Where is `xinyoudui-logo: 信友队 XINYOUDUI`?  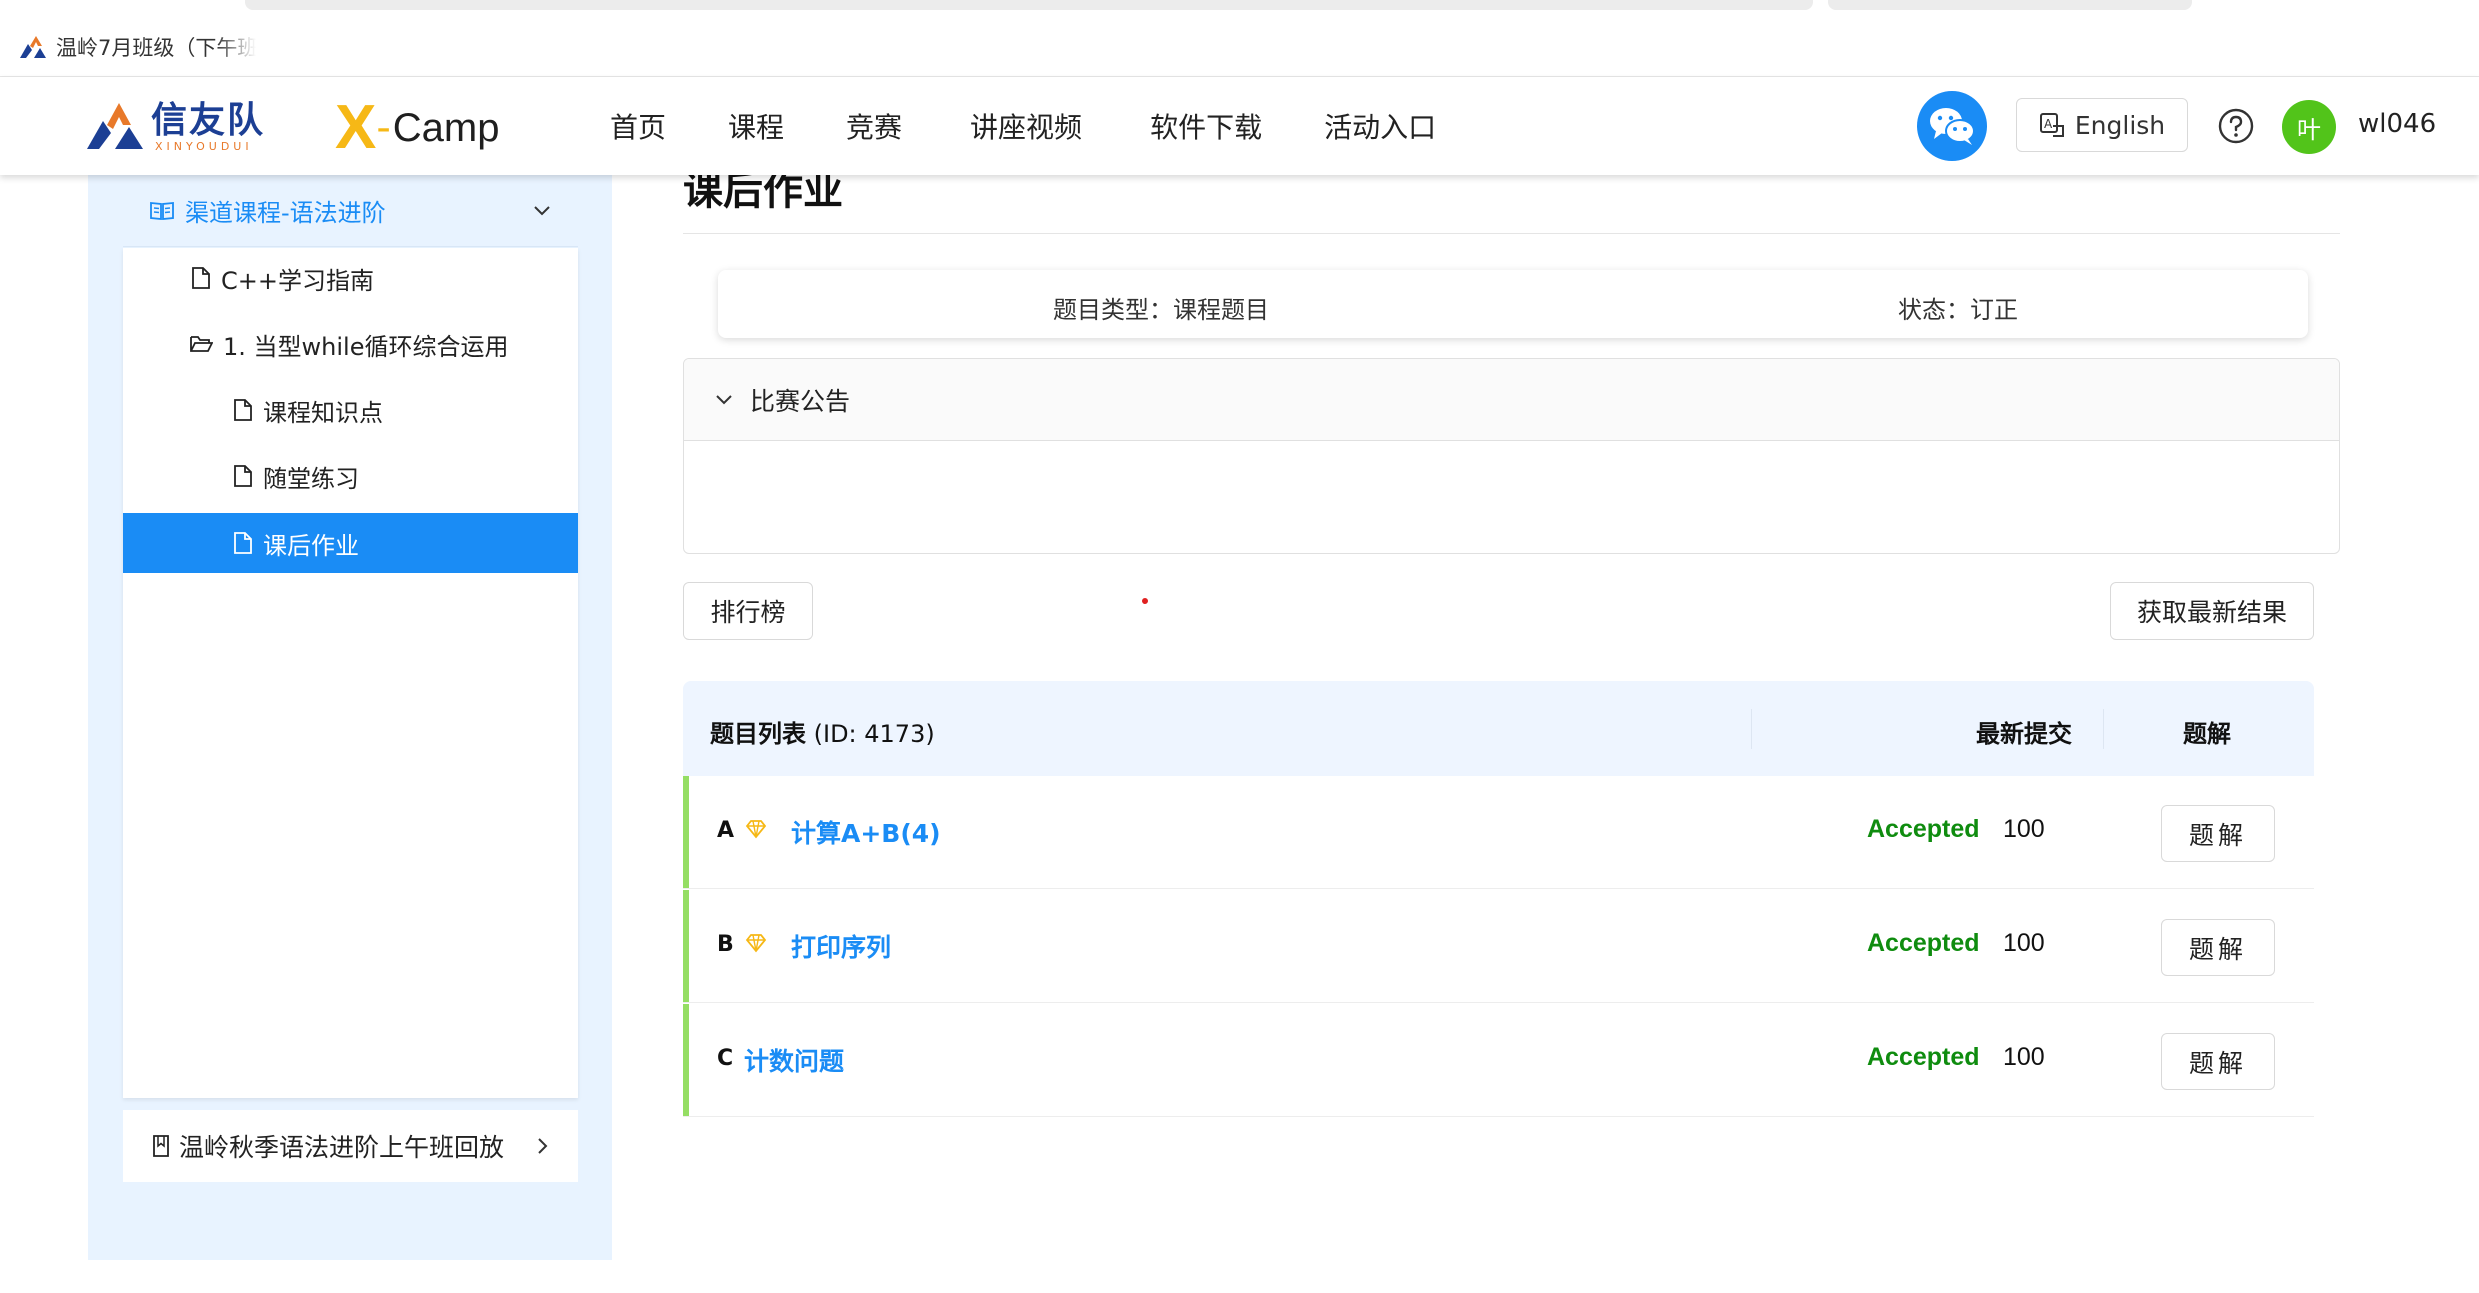
xinyoudui-logo: 信友队 XINYOUDUI is located at coordinates (175, 127).